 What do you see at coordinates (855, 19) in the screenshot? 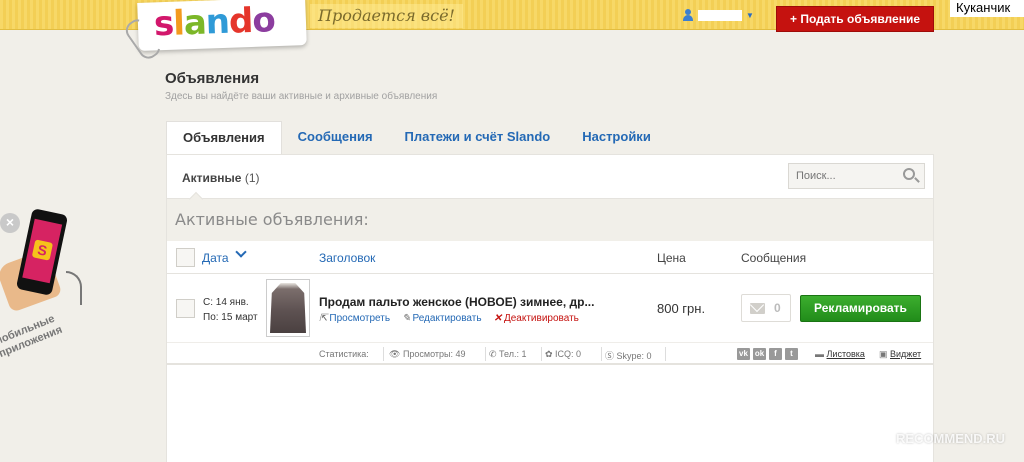
I see `post-ad-button: + Подать объявление` at bounding box center [855, 19].